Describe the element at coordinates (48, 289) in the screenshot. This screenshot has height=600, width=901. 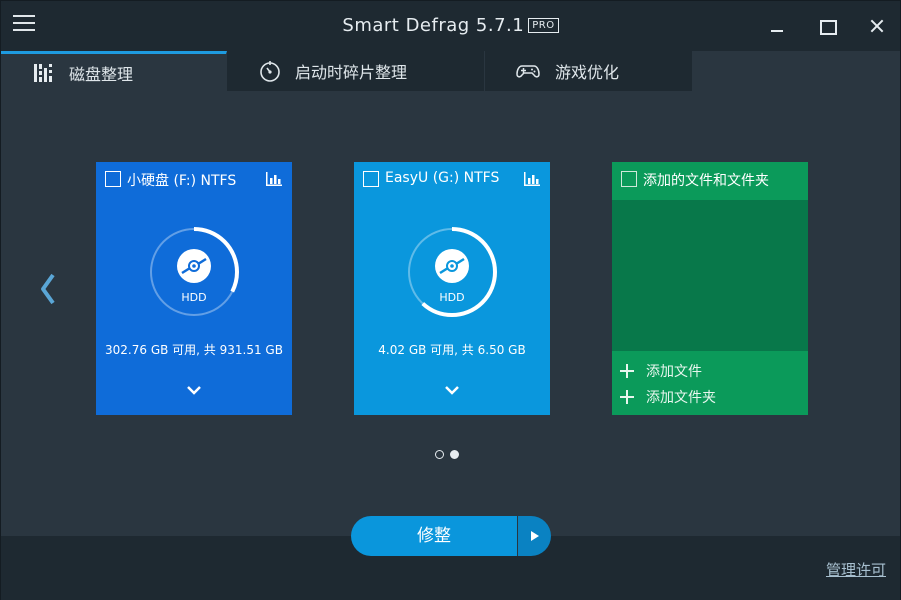
I see `chevron-left-icon` at that location.